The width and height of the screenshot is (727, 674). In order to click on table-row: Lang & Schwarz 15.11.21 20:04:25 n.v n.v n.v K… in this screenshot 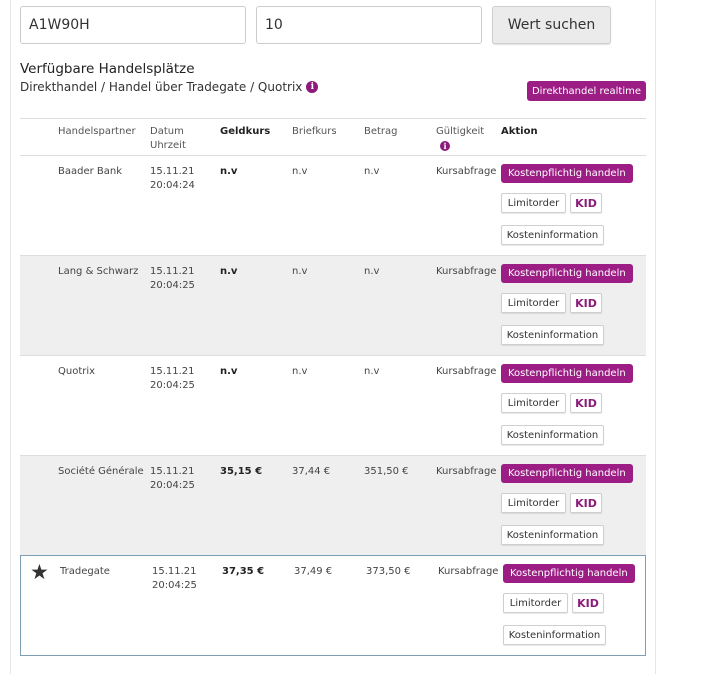, I will do `click(333, 305)`.